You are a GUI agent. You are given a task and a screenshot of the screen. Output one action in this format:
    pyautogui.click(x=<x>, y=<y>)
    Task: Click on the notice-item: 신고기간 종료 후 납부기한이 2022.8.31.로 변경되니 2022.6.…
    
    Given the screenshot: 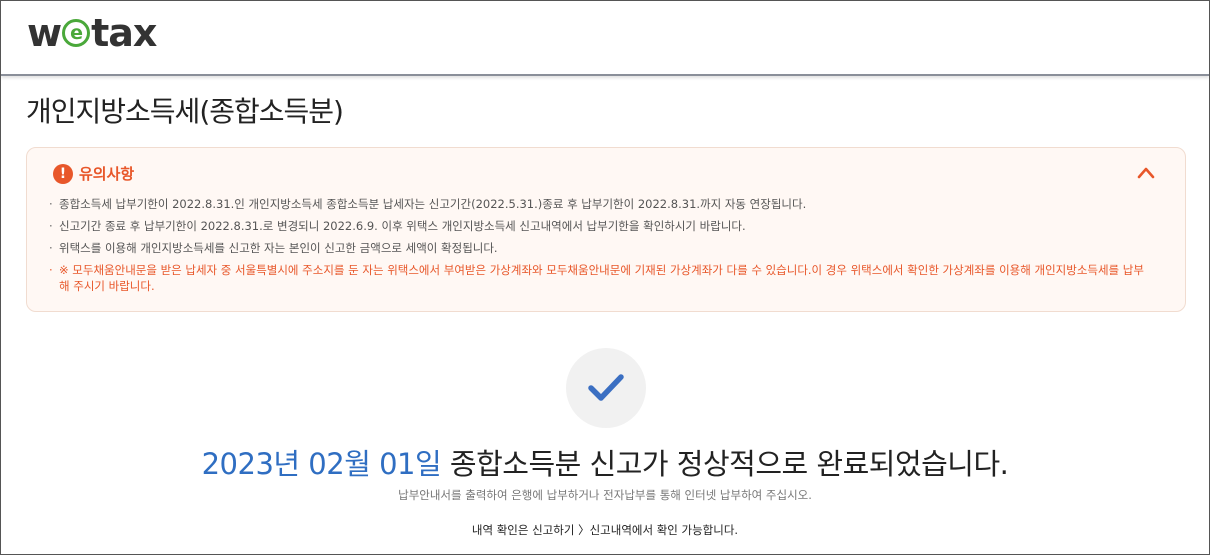 What is the action you would take?
    pyautogui.click(x=599, y=226)
    